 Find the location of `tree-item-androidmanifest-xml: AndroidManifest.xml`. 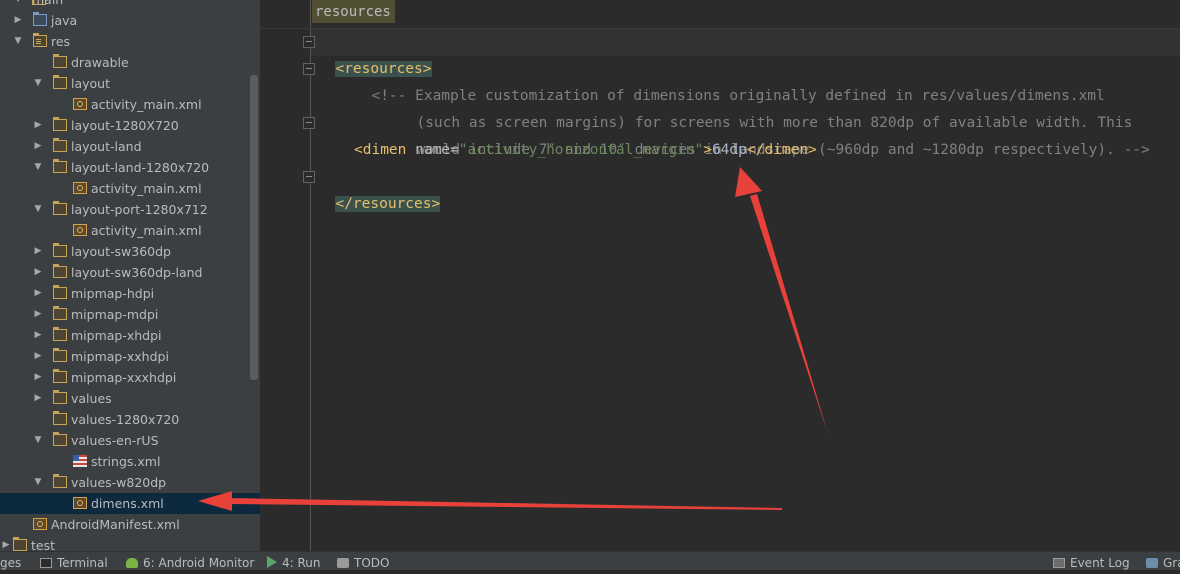

tree-item-androidmanifest-xml: AndroidManifest.xml is located at coordinates (130, 524).